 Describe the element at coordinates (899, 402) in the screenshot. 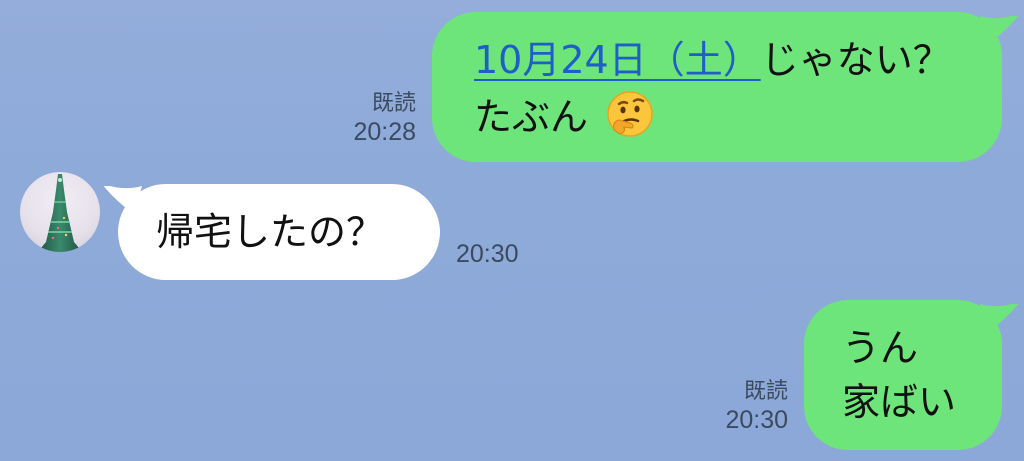

I see `message-text: 家ばい` at that location.